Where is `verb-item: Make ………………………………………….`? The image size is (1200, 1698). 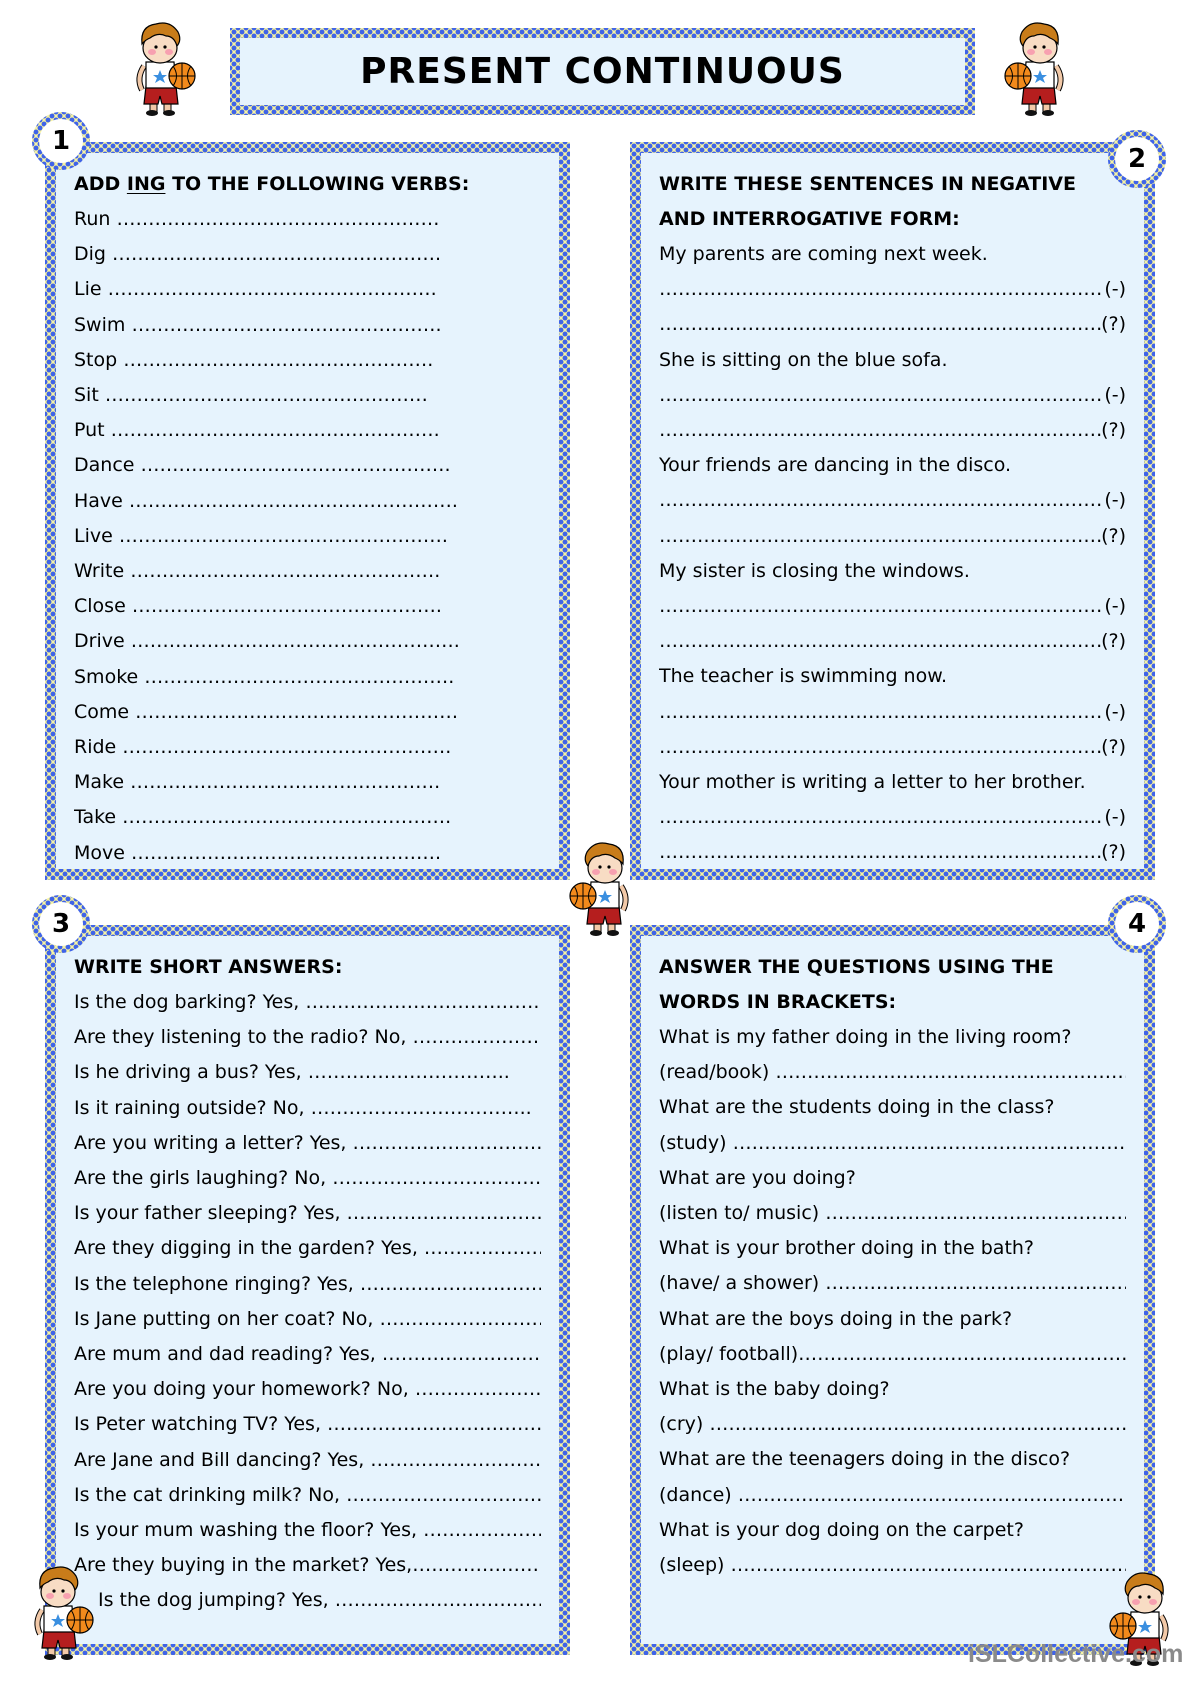
verb-item: Make …………………………………………. is located at coordinates (307, 782).